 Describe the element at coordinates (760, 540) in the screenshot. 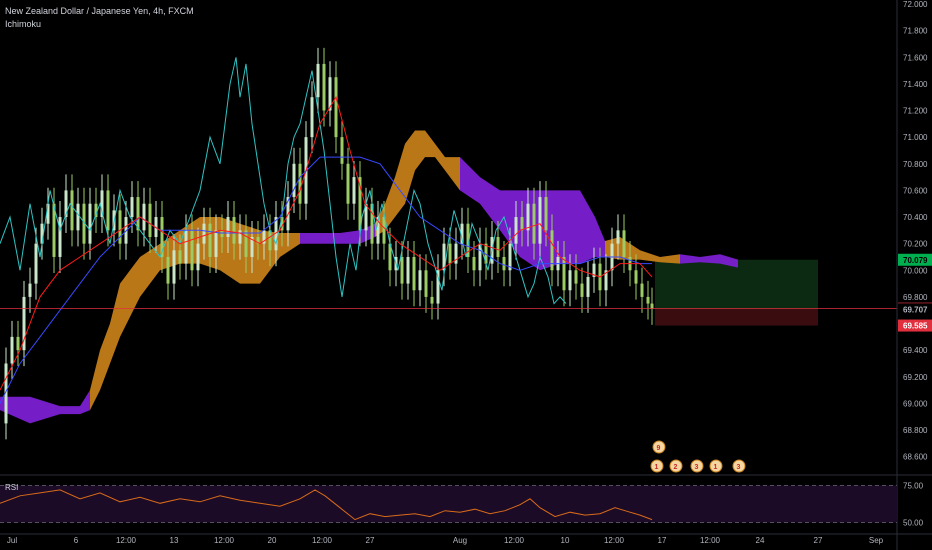

I see `time-tick-label: 24` at that location.